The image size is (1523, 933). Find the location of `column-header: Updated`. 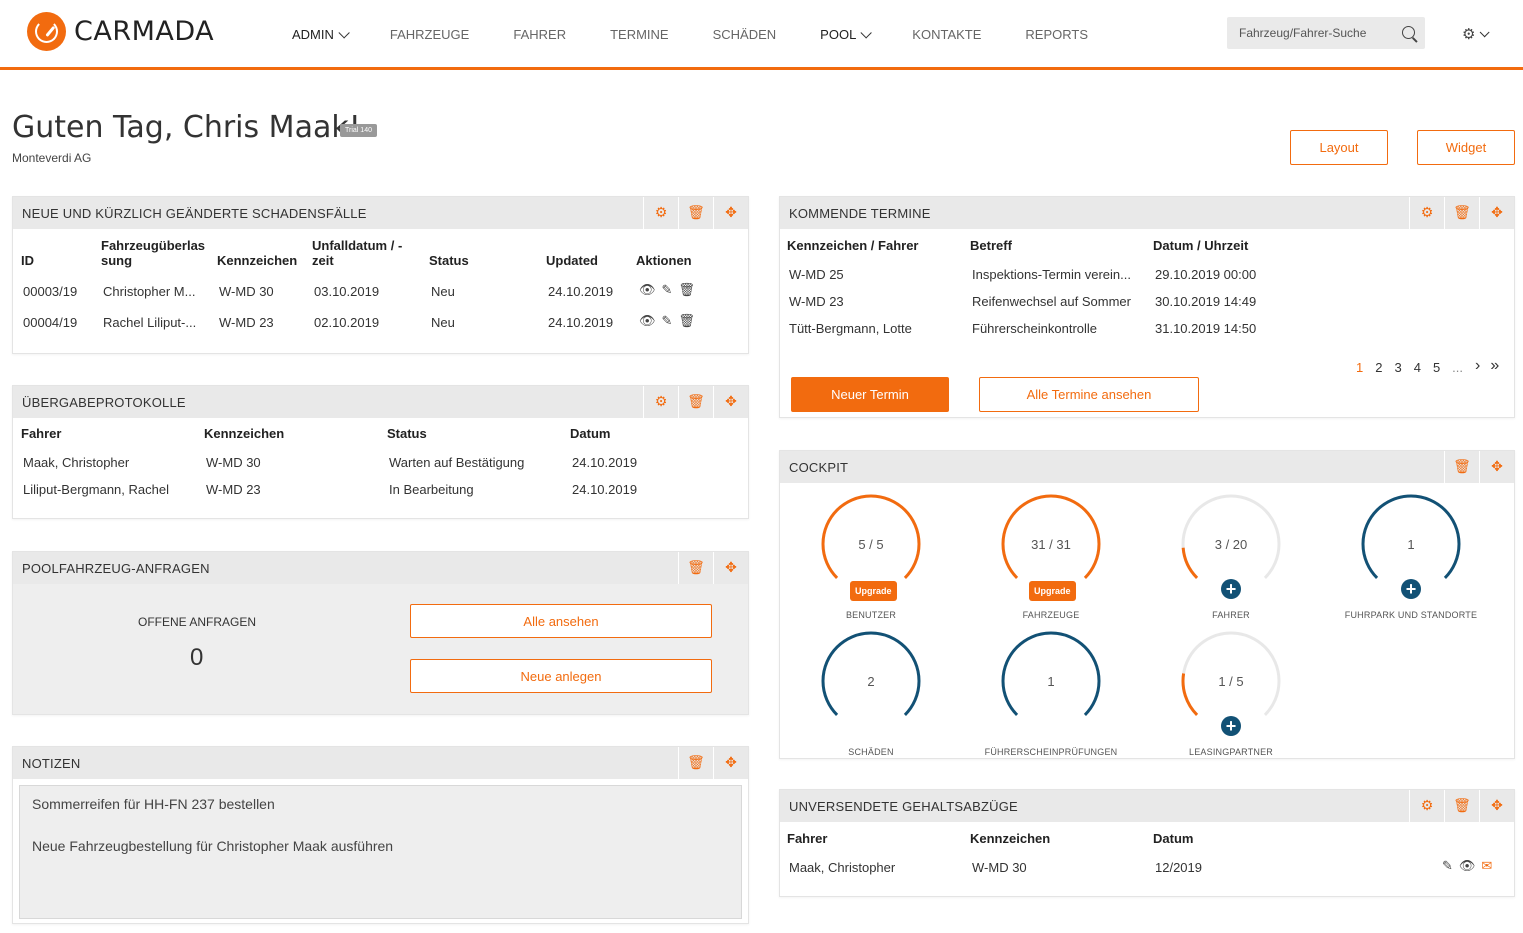

column-header: Updated is located at coordinates (572, 260).